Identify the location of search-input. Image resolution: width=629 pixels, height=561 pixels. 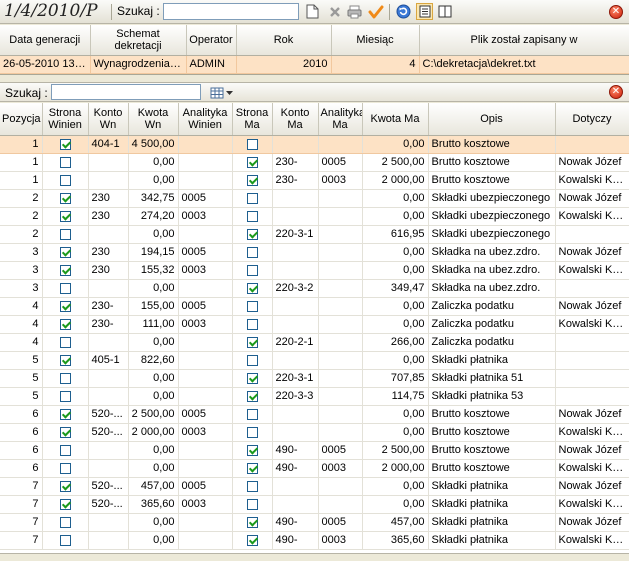
(231, 11).